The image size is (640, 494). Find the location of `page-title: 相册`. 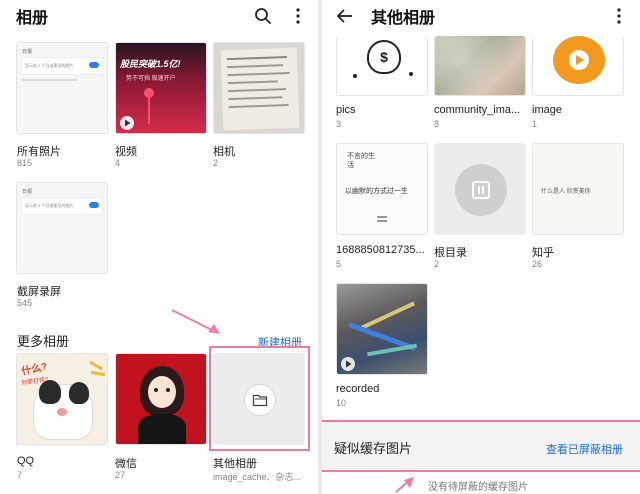

page-title: 相册 is located at coordinates (32, 18).